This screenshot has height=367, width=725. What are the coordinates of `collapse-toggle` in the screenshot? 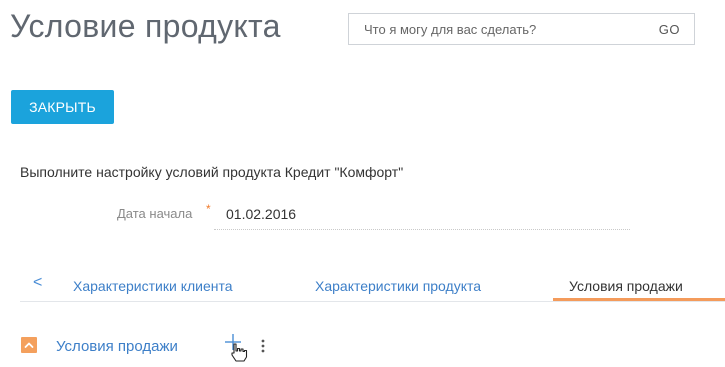 It's located at (29, 345).